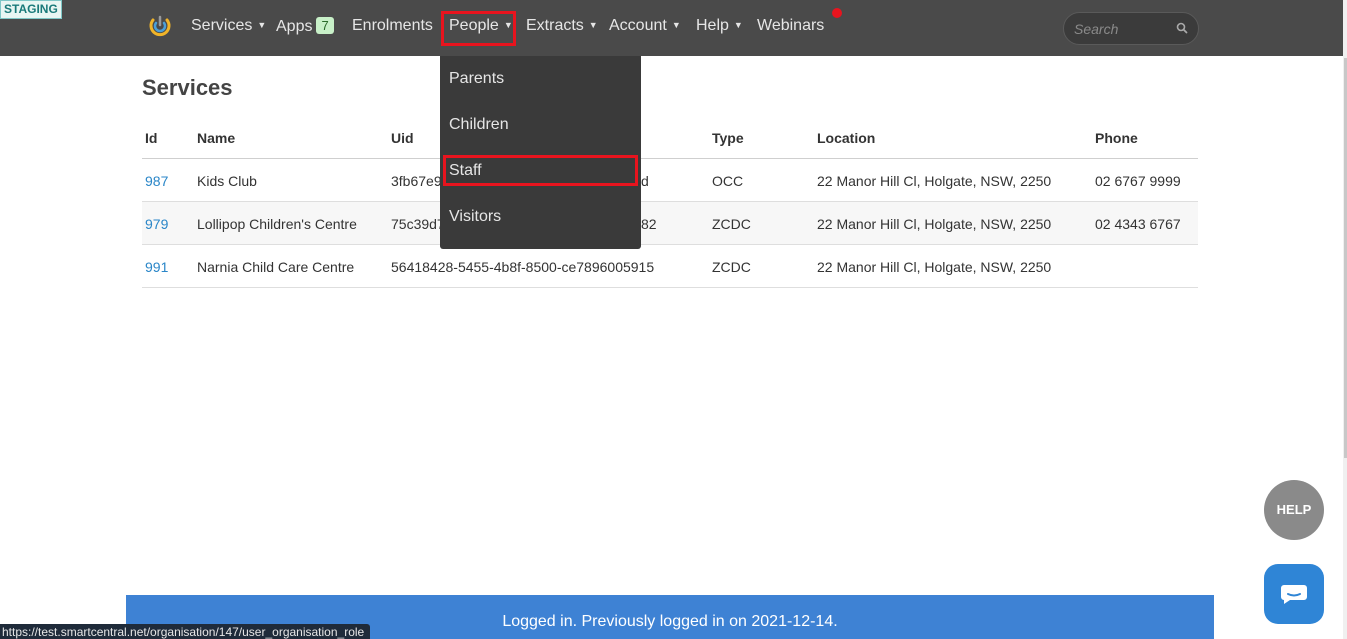 This screenshot has height=639, width=1347. Describe the element at coordinates (479, 125) in the screenshot. I see `menu-item-children: Children` at that location.